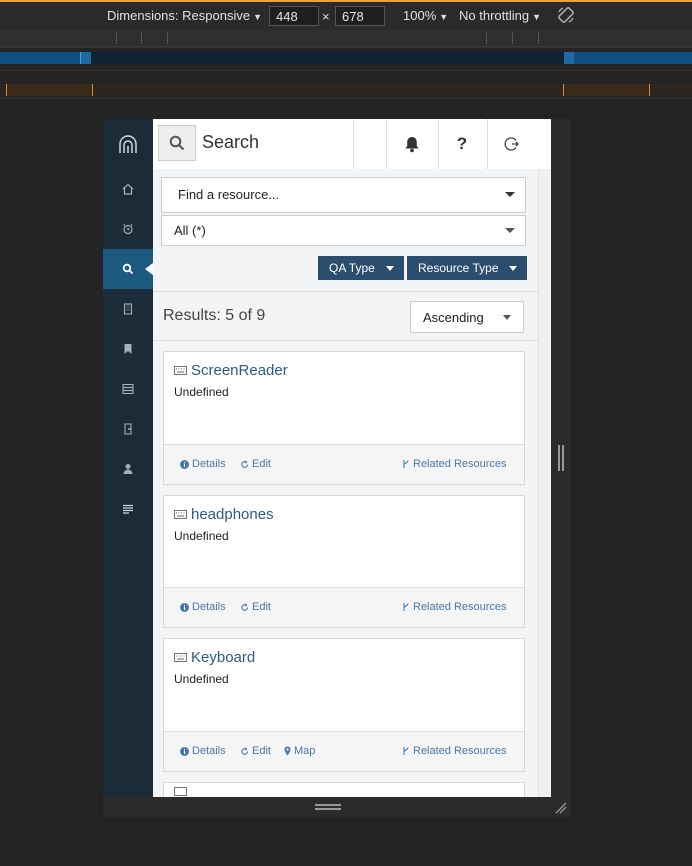 The width and height of the screenshot is (692, 866). I want to click on qa-type-button: QA Type, so click(361, 268).